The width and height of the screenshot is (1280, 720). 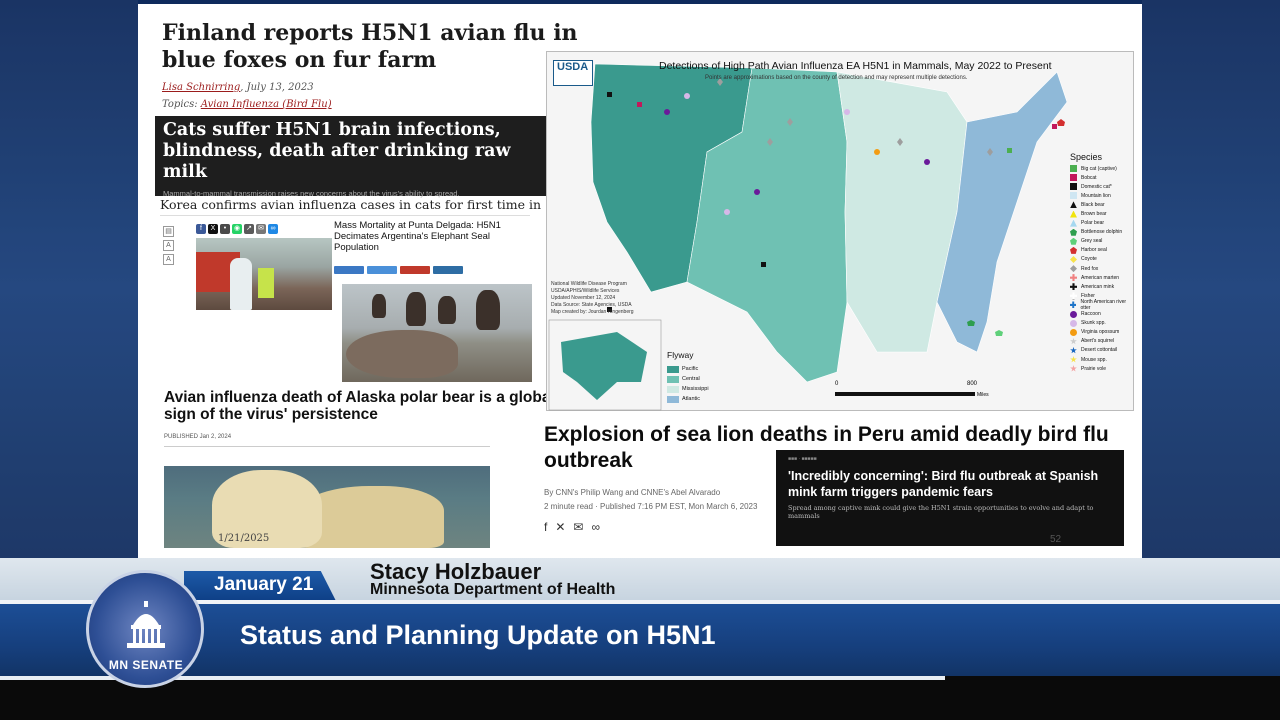 I want to click on species-legend-item: Black bear, so click(x=1101, y=204).